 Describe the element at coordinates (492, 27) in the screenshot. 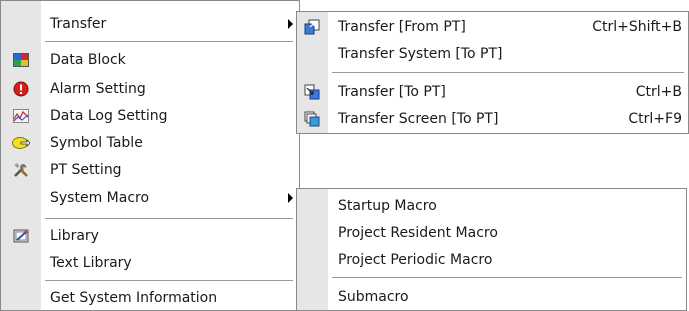

I see `menu-item-transfer-from-pt: Transfer [From PT] Ctrl+Shift+B` at that location.